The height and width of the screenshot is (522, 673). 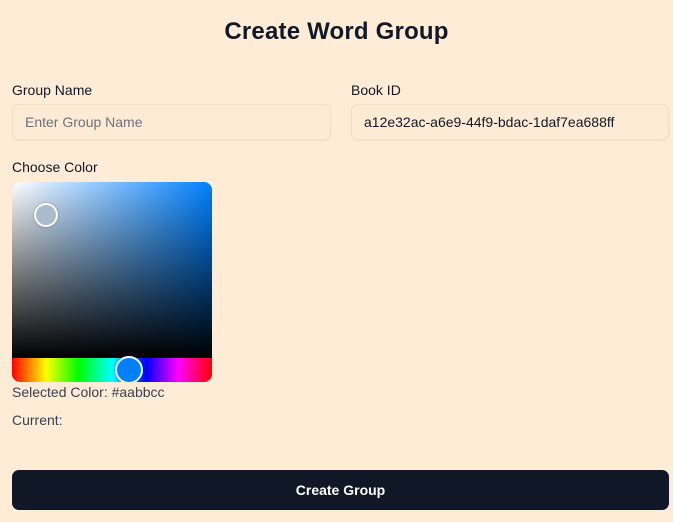 I want to click on group-name-input, so click(x=171, y=122).